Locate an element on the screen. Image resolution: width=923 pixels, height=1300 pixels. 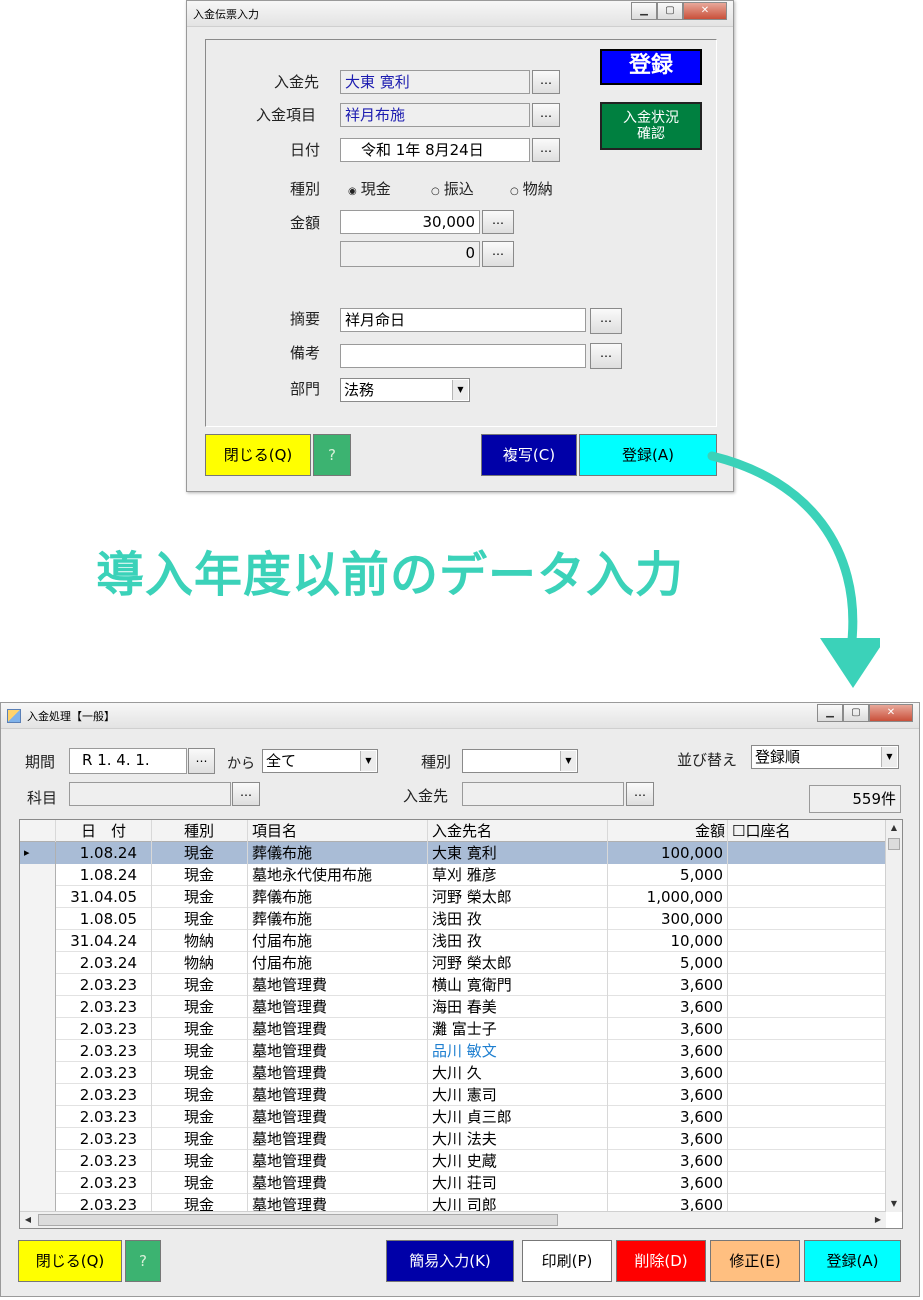
table-row: 2.03.23 現金 墓地管理費 大川 憲司 3,600 is located at coordinates (453, 1095).